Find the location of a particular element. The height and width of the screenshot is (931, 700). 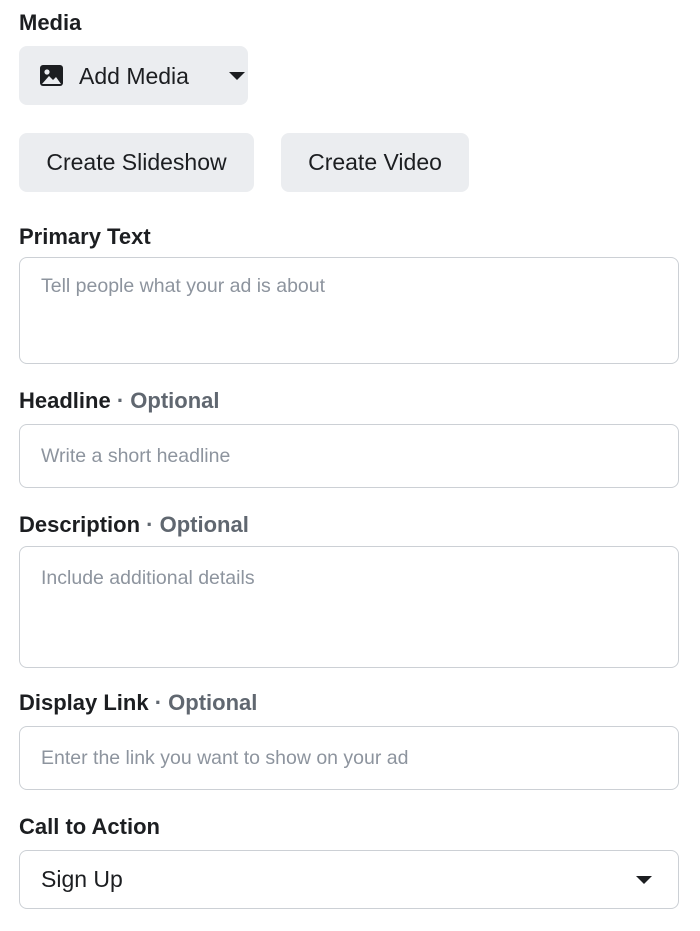

create-slideshow-button: Create Slideshow is located at coordinates (136, 162).